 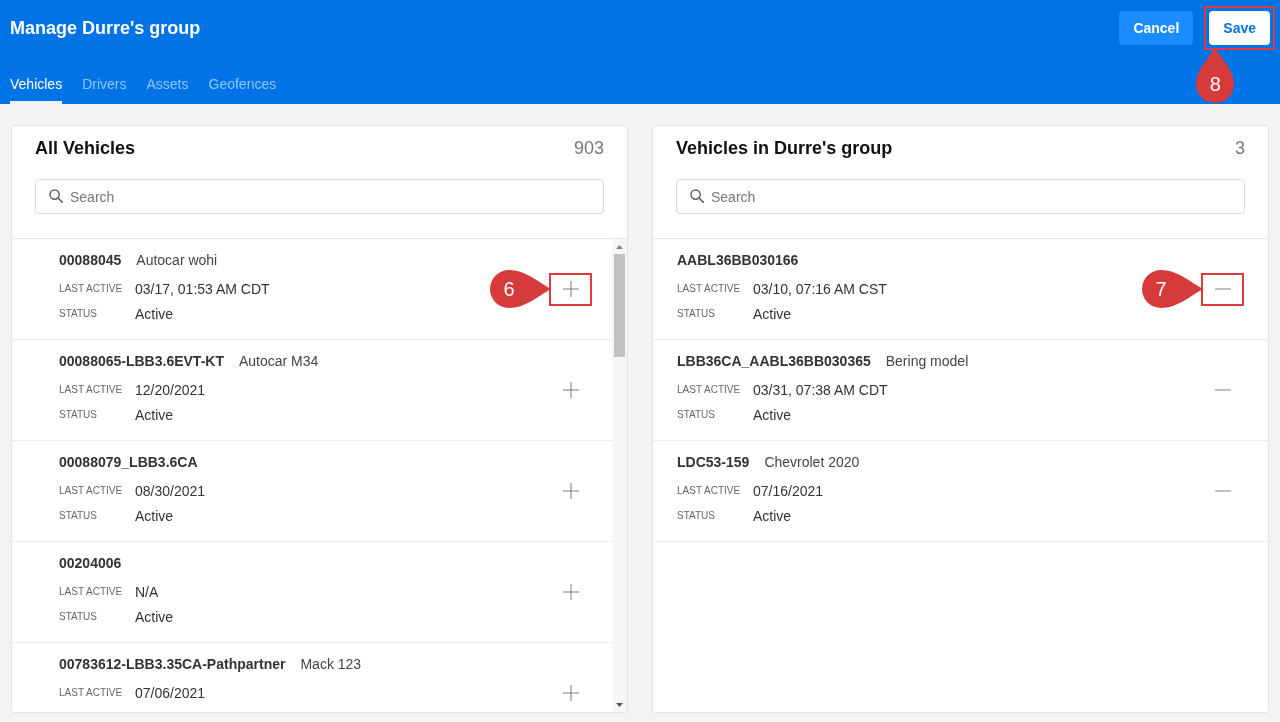 I want to click on vehicle-id: 00088045, so click(x=90, y=260).